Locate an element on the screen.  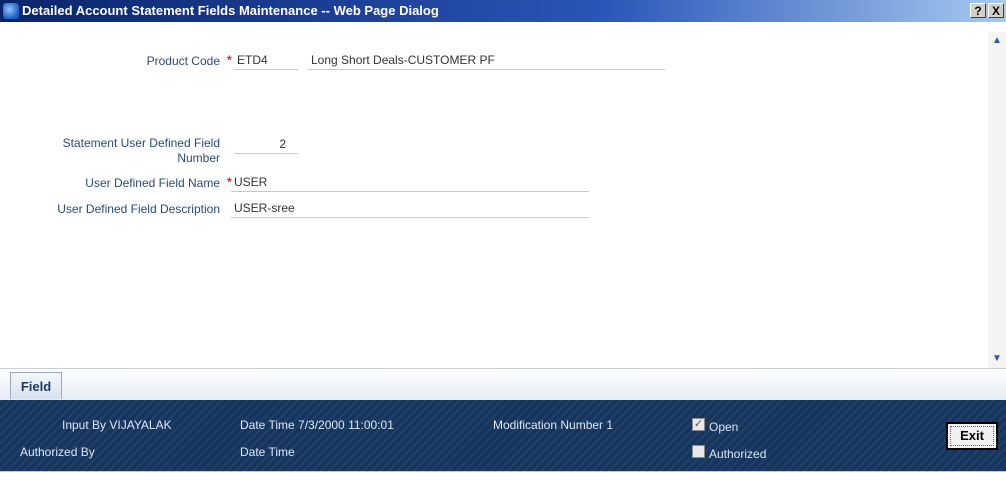
scroll-down-arrow-icon: ▼ is located at coordinates (997, 359).